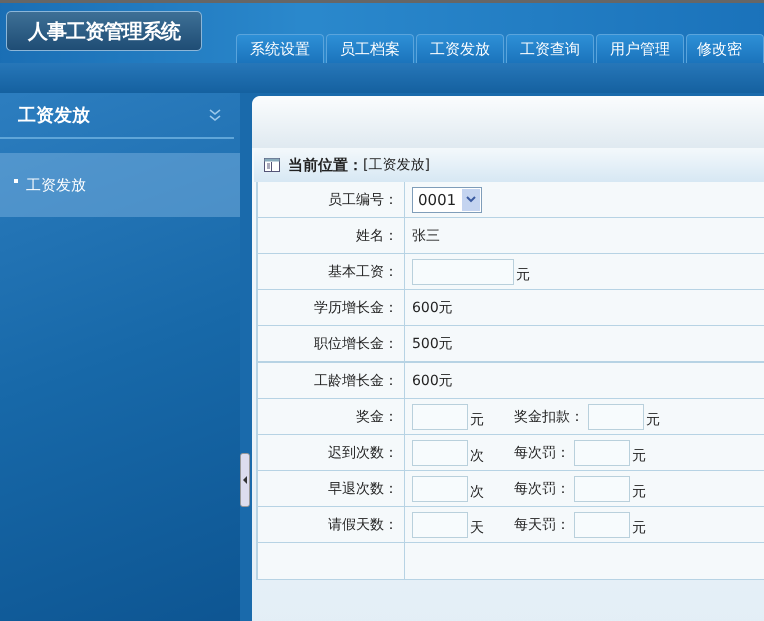 The width and height of the screenshot is (764, 621). I want to click on field-label: 每天罚：, so click(542, 525).